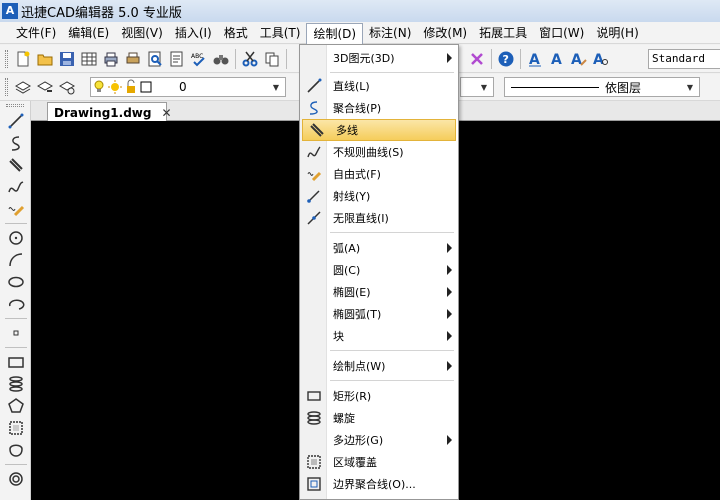  I want to click on spline-tool, so click(16, 187).